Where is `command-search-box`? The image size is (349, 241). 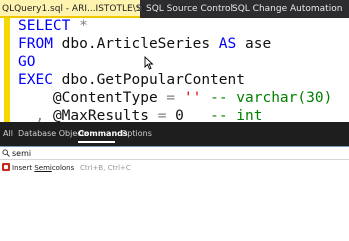 command-search-box is located at coordinates (174, 153).